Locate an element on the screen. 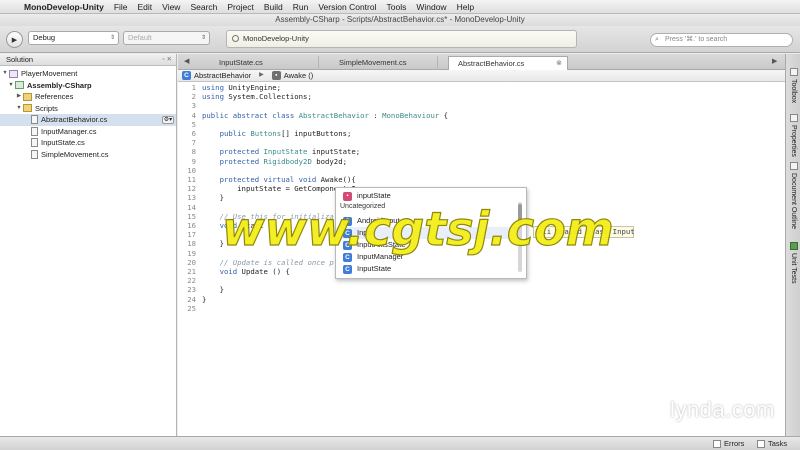 The height and width of the screenshot is (450, 800). pad-unit-tests: Unit Tests is located at coordinates (793, 263).